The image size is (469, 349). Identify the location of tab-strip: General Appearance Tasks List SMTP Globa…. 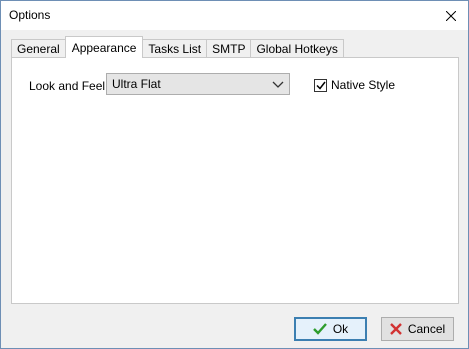
(177, 47).